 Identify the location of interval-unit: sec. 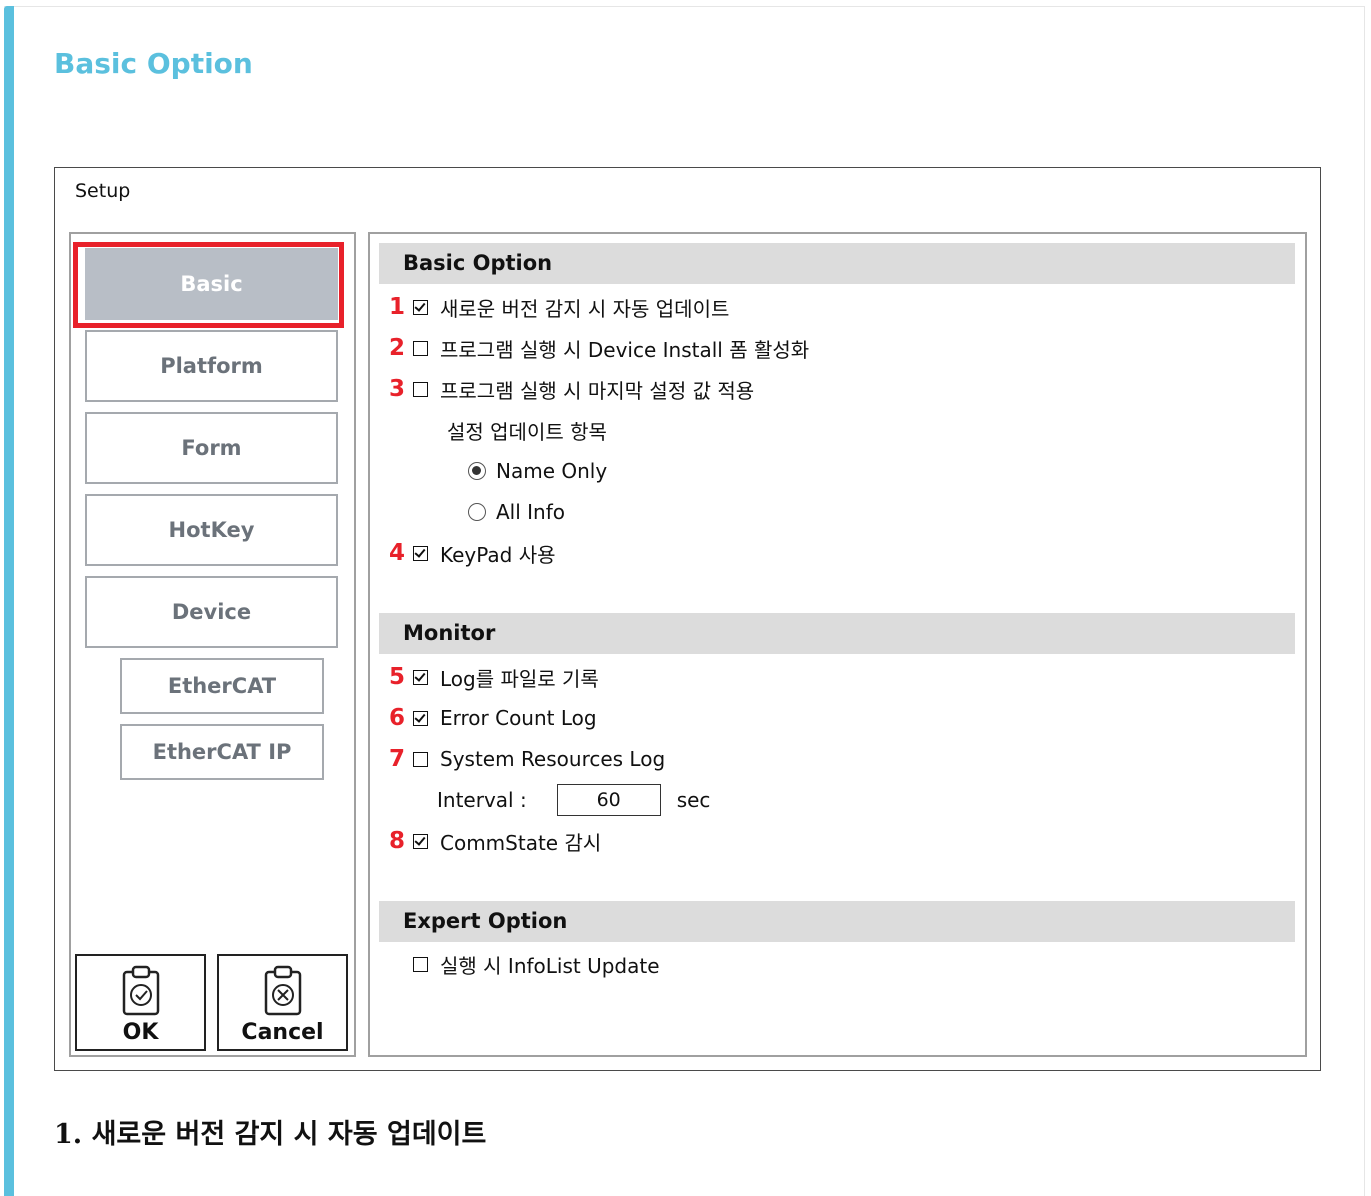
(693, 800).